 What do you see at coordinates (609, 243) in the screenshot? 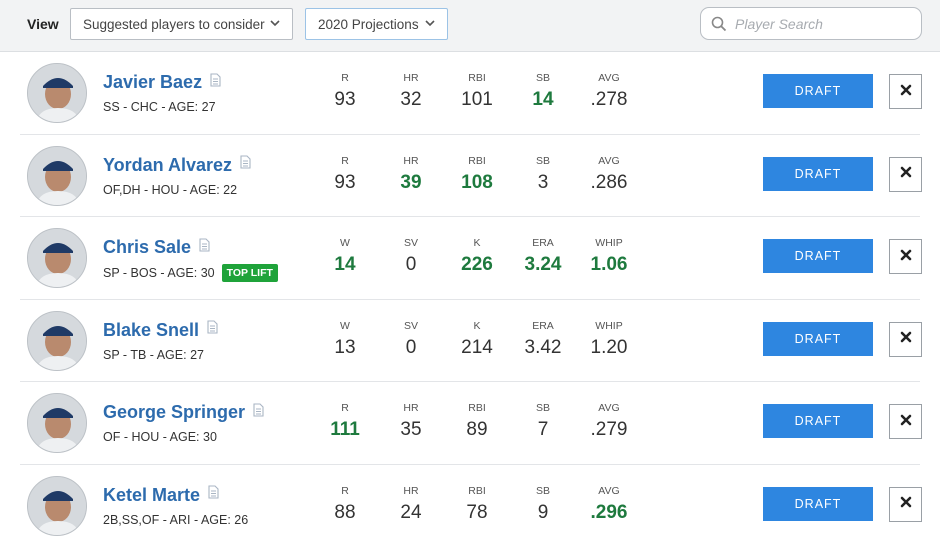
I see `stat-label: WHIP` at bounding box center [609, 243].